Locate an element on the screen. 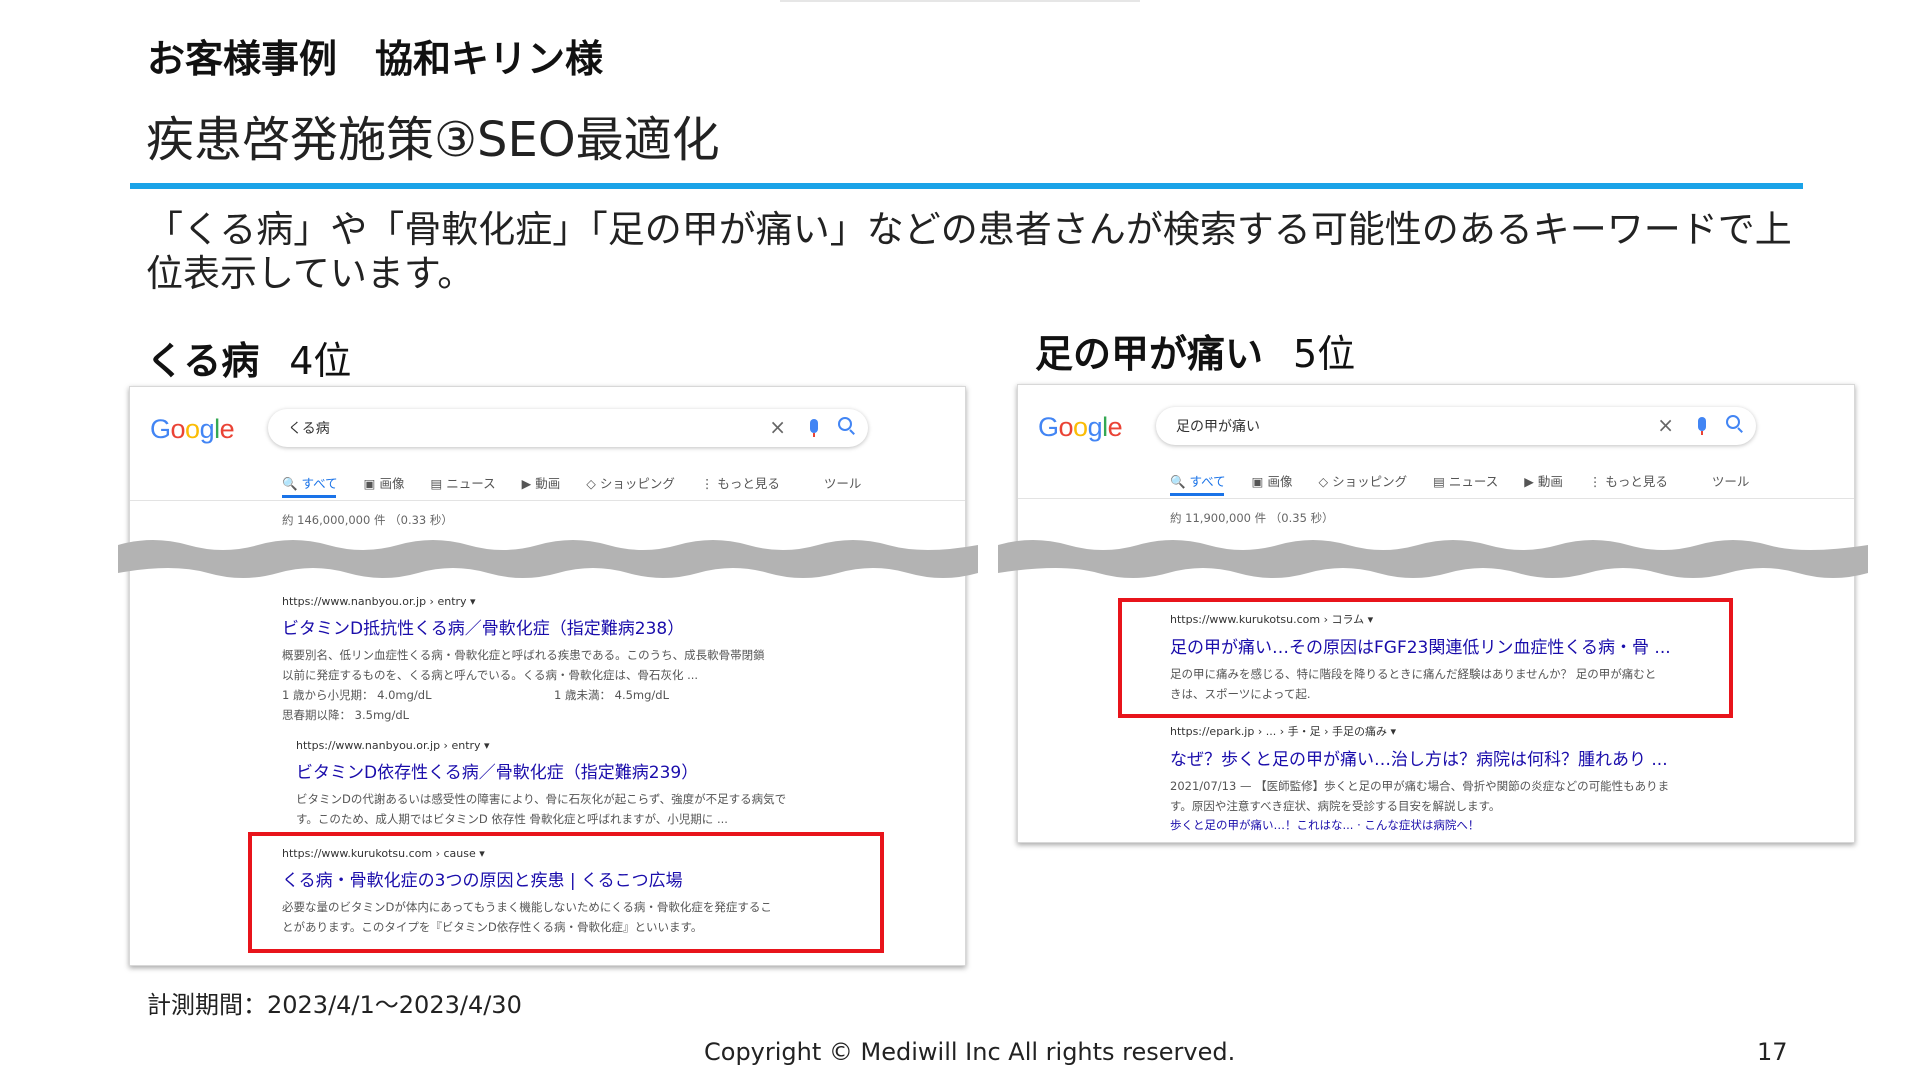 The height and width of the screenshot is (1080, 1920). search-box: 足の甲が痛い × is located at coordinates (1456, 426).